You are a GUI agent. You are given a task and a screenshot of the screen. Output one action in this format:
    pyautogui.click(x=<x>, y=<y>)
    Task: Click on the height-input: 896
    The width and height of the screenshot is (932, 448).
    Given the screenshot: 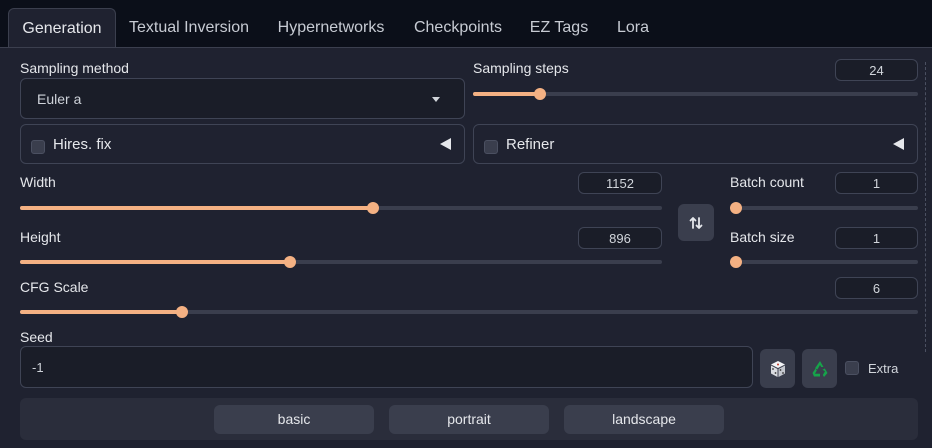 What is the action you would take?
    pyautogui.click(x=620, y=238)
    